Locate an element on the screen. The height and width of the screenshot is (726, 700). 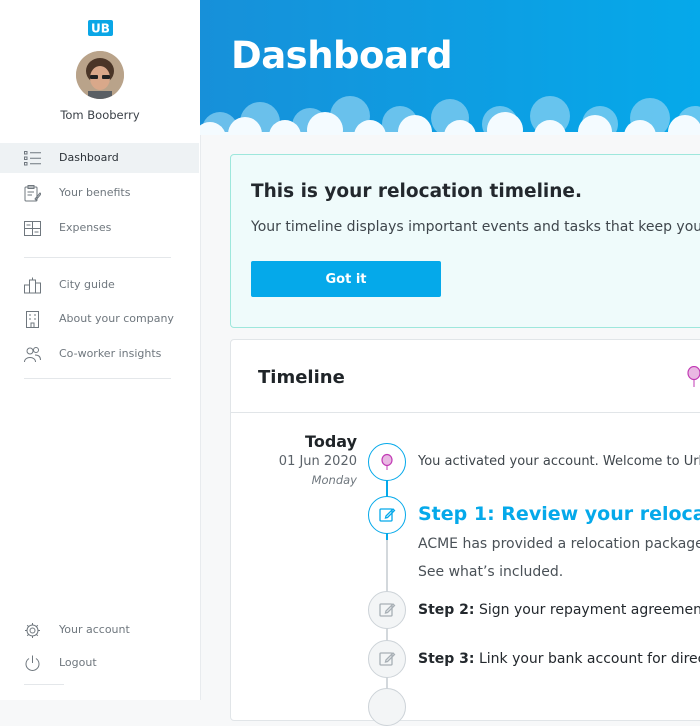
page-title: Dashboard is located at coordinates (342, 55).